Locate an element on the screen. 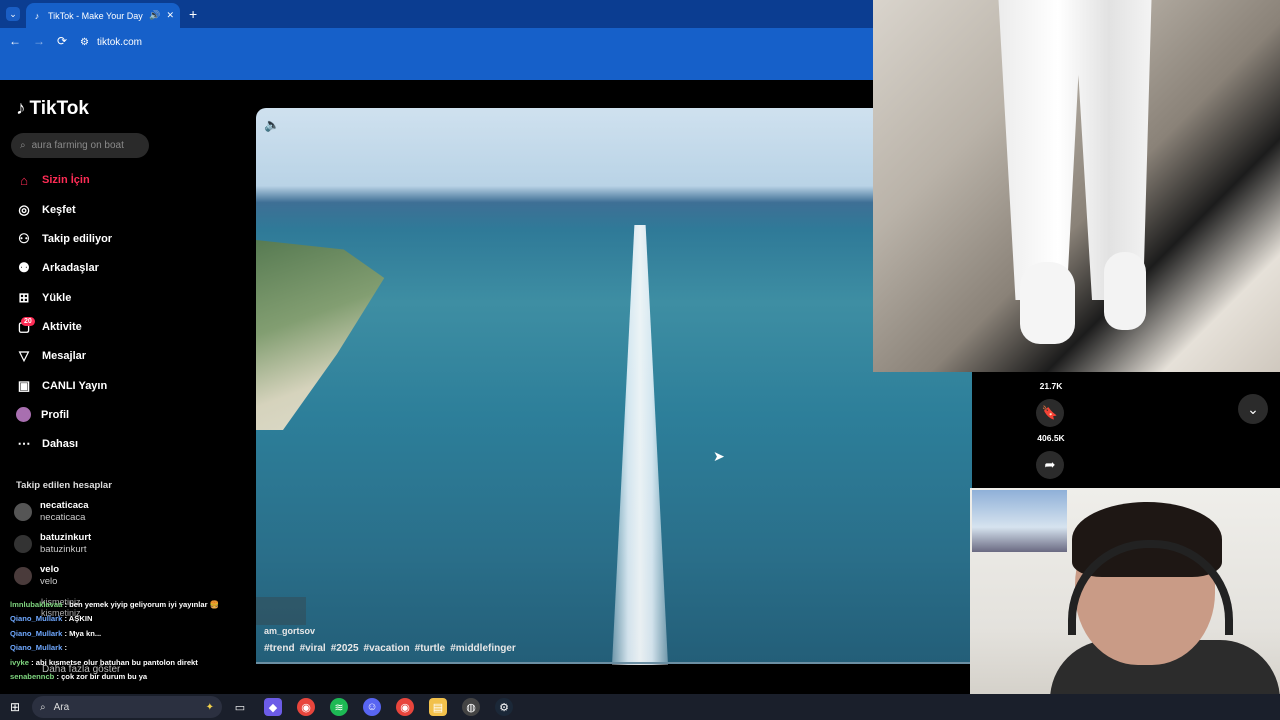 The height and width of the screenshot is (720, 1280). hashtag: #turtle is located at coordinates (430, 648).